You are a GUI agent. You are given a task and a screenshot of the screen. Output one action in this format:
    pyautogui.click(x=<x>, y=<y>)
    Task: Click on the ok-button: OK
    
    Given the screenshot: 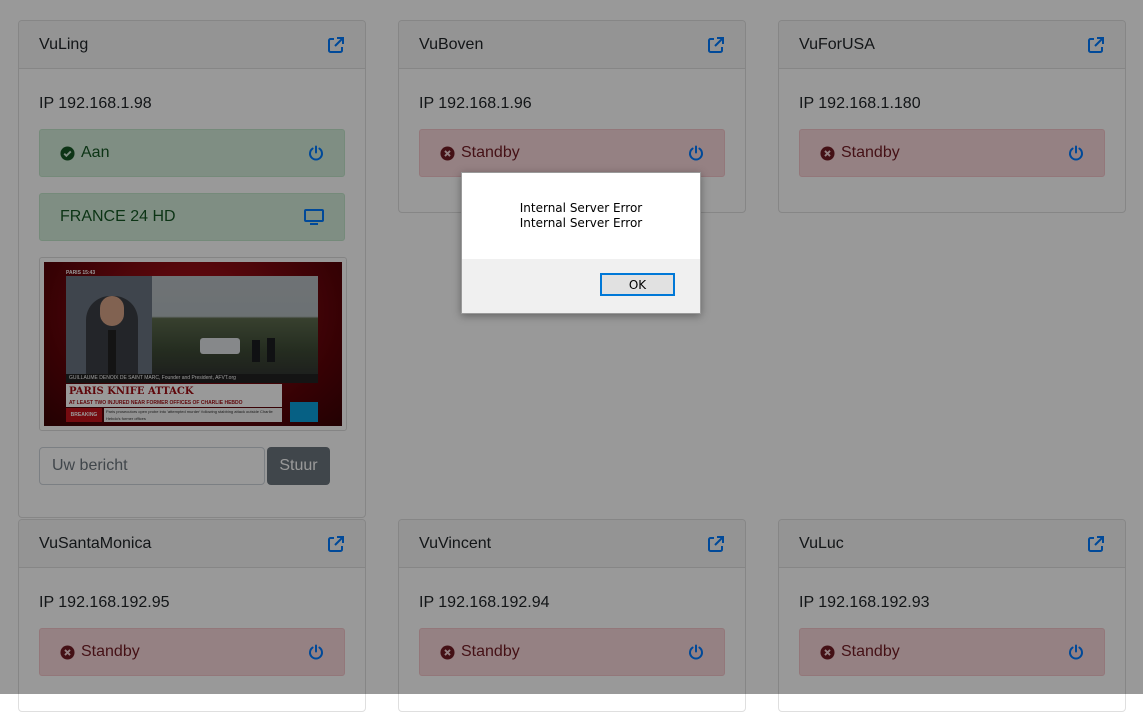 What is the action you would take?
    pyautogui.click(x=637, y=284)
    